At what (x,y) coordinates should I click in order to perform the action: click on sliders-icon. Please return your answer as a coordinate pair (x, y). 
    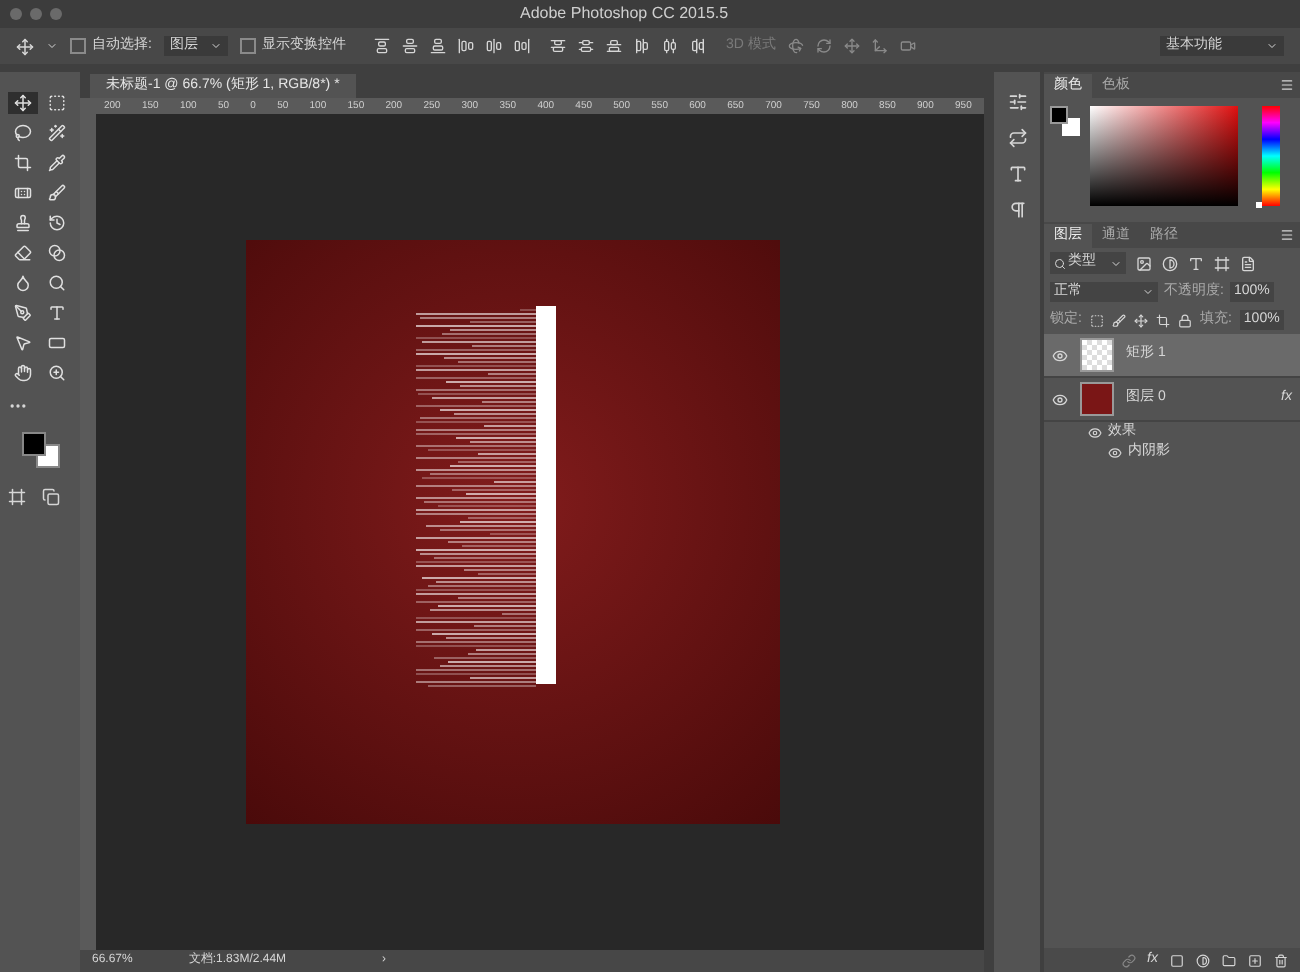
    Looking at the image, I should click on (1017, 102).